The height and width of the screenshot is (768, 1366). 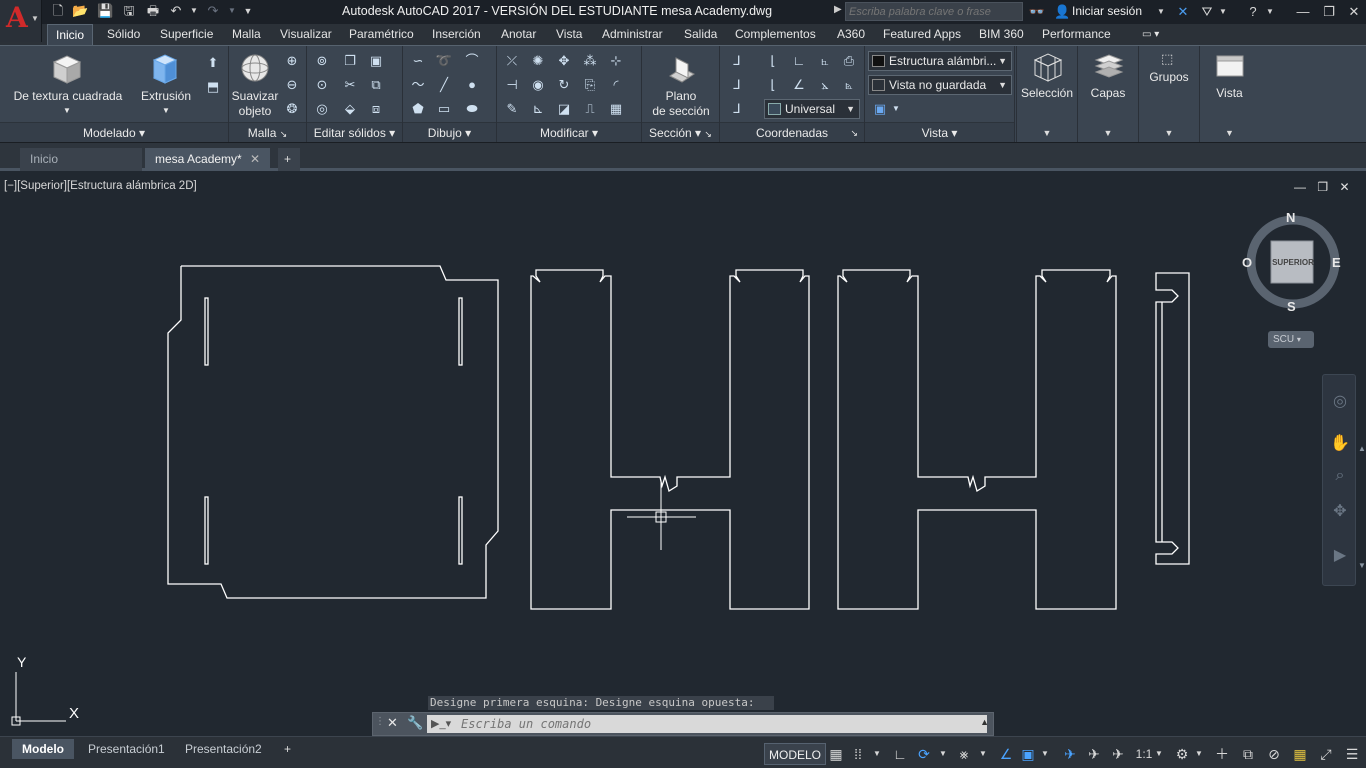 What do you see at coordinates (232, 11) in the screenshot?
I see `redo-dropdown-icon: ▼` at bounding box center [232, 11].